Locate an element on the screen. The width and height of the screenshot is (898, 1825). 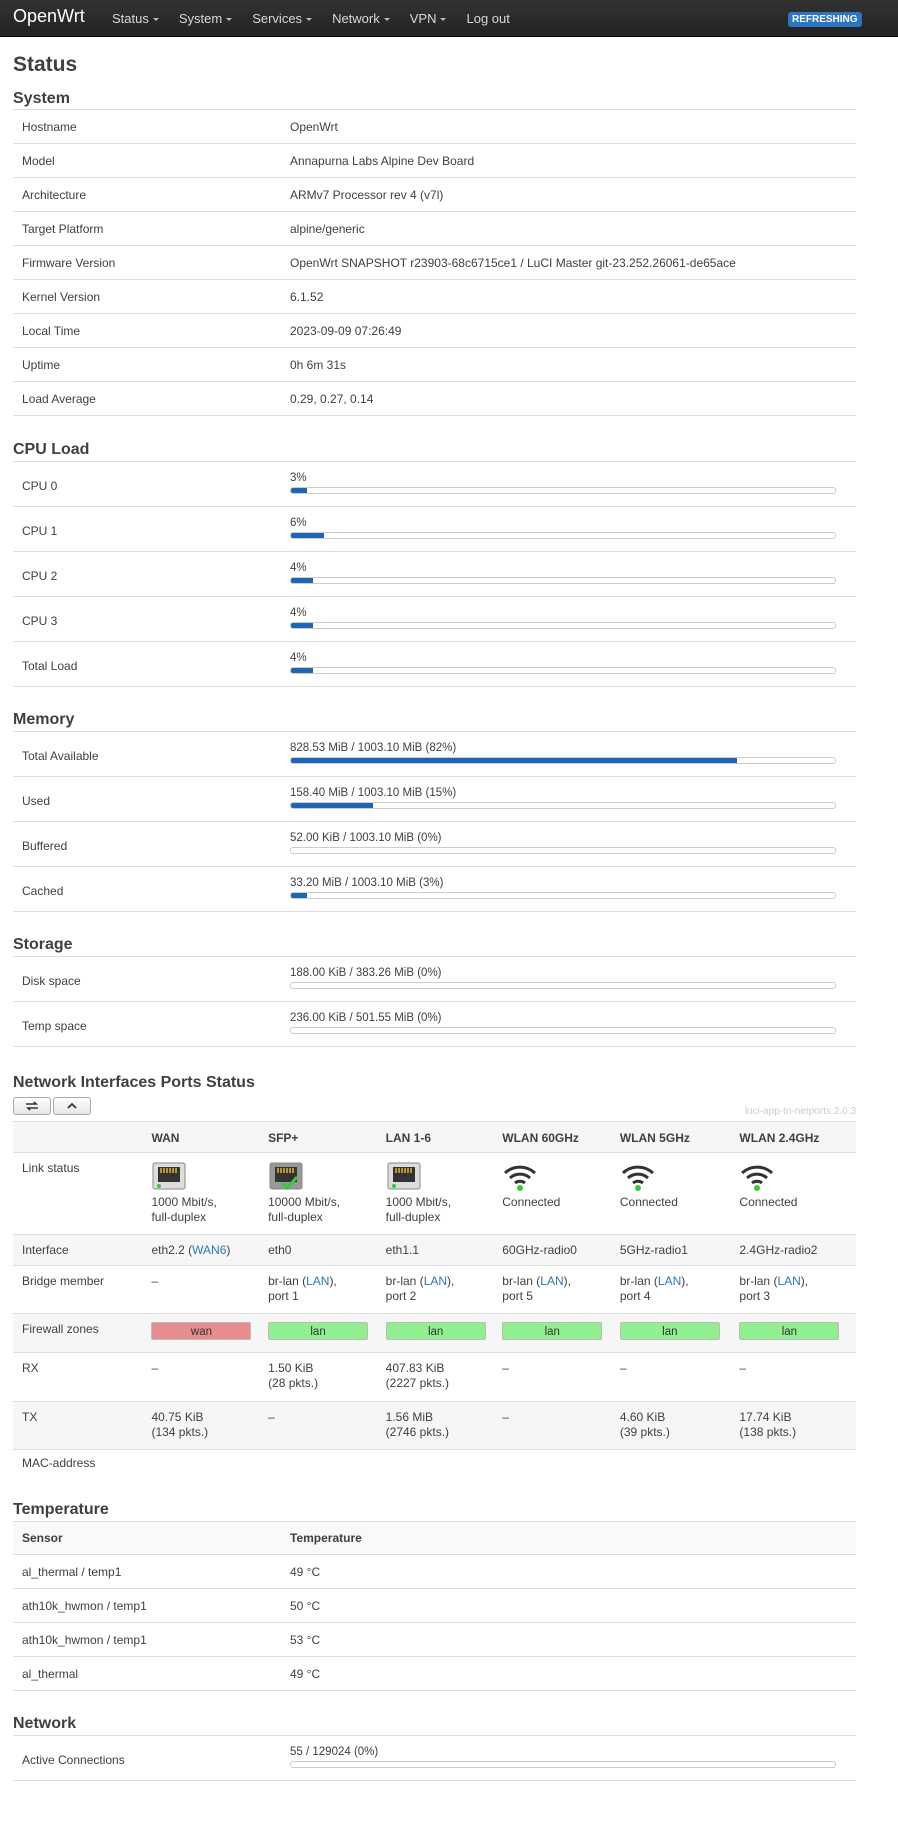
section-title-cpu: CPU Load is located at coordinates (434, 450).